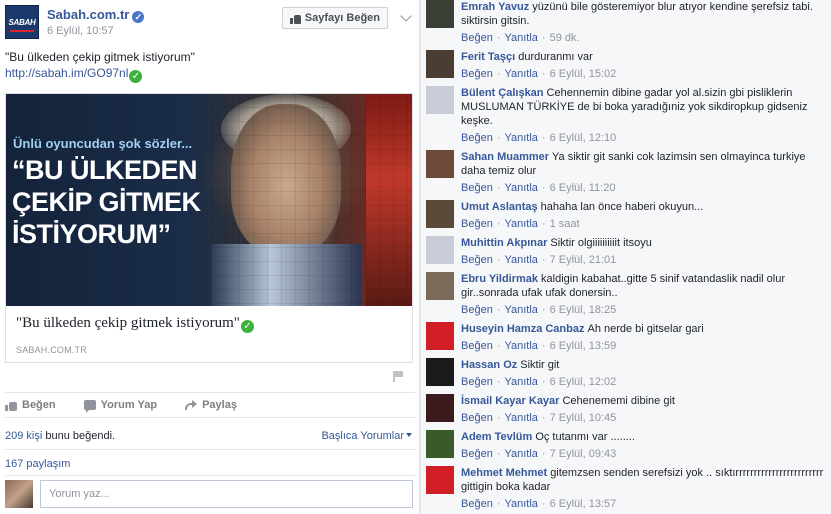 Image resolution: width=831 pixels, height=514 pixels. Describe the element at coordinates (398, 376) in the screenshot. I see `flag-icon` at that location.